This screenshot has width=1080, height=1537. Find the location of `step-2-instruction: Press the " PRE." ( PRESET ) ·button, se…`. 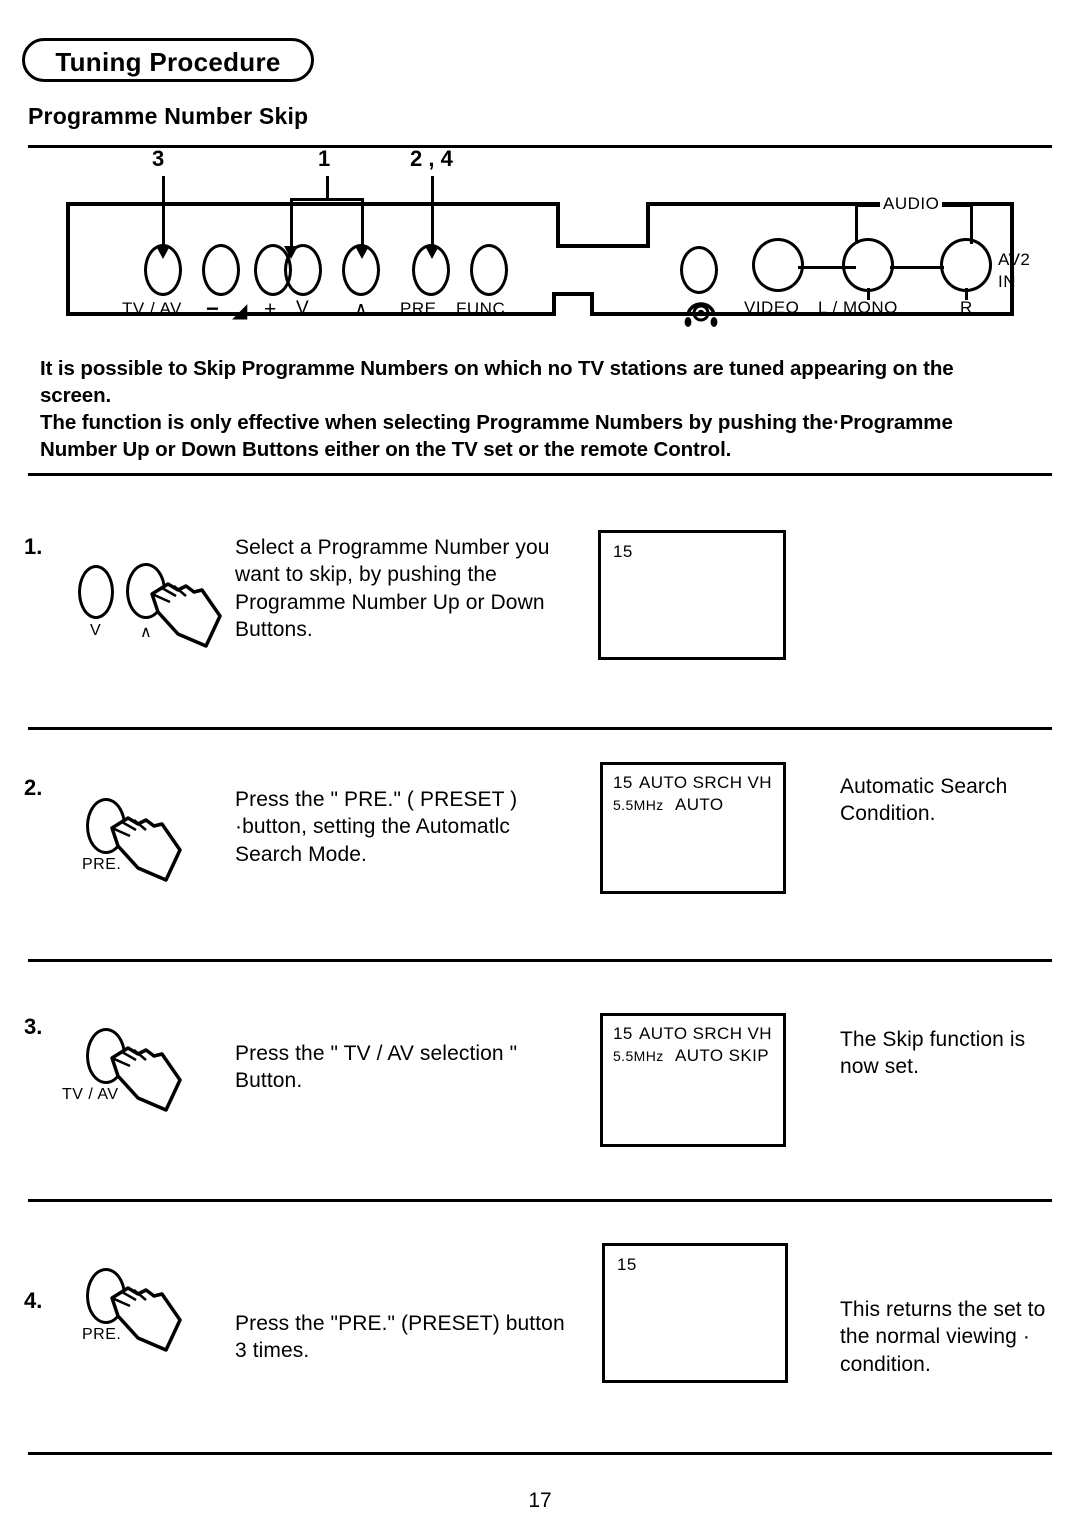

step-2-instruction: Press the " PRE." ( PRESET ) ·button, se… is located at coordinates (405, 827).